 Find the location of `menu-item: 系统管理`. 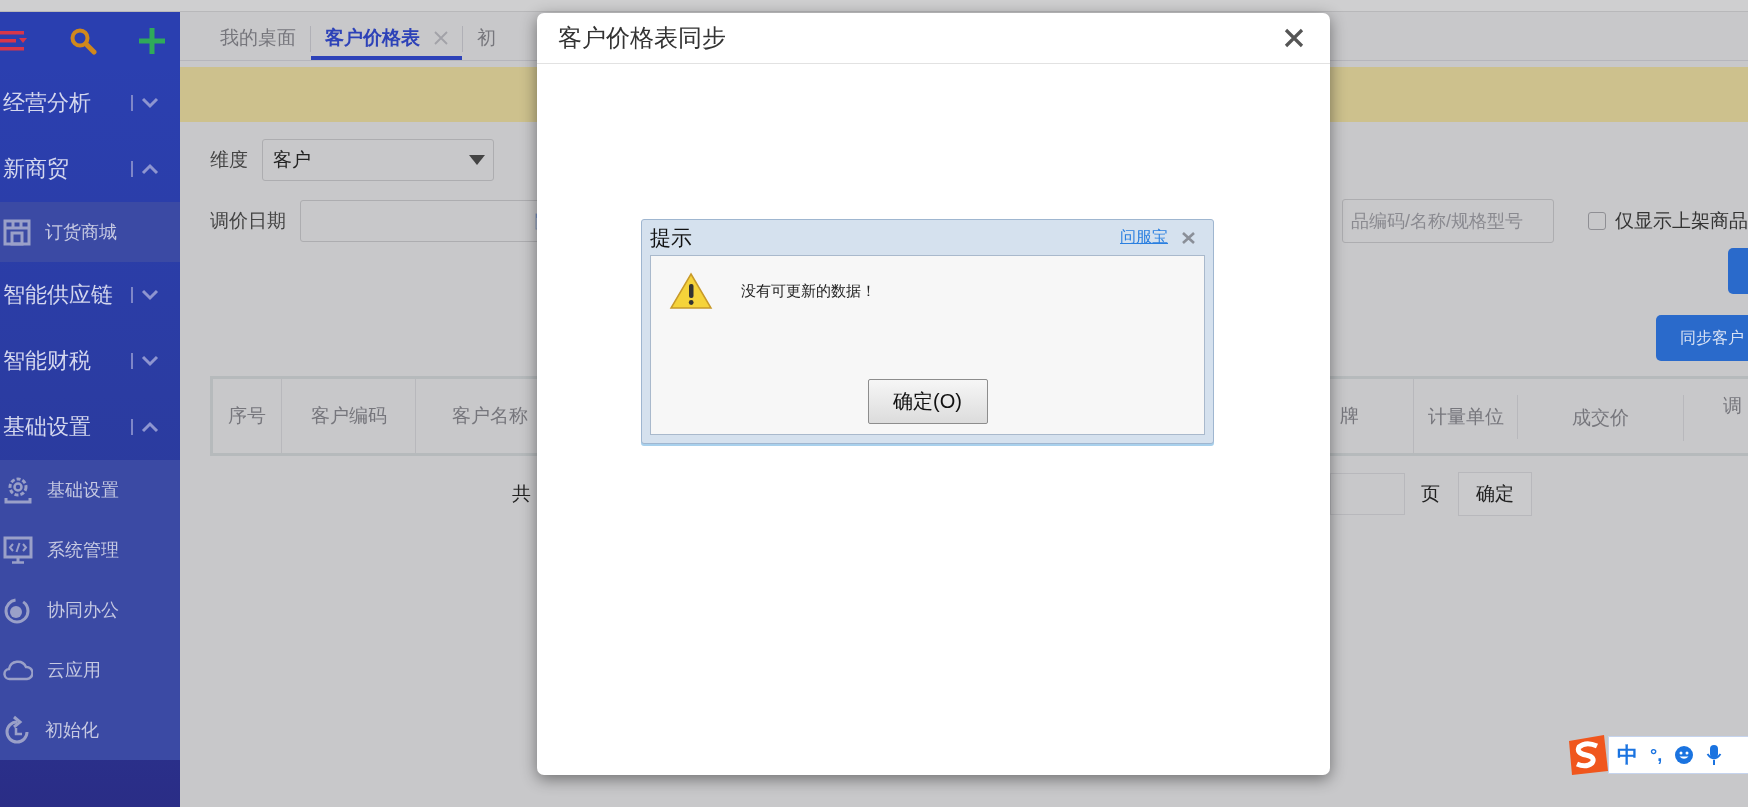

menu-item: 系统管理 is located at coordinates (90, 550).